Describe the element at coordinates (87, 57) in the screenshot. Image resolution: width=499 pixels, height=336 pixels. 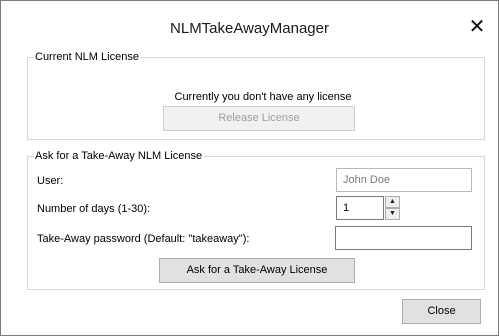
I see `current-license-legend: Current NLM License` at that location.